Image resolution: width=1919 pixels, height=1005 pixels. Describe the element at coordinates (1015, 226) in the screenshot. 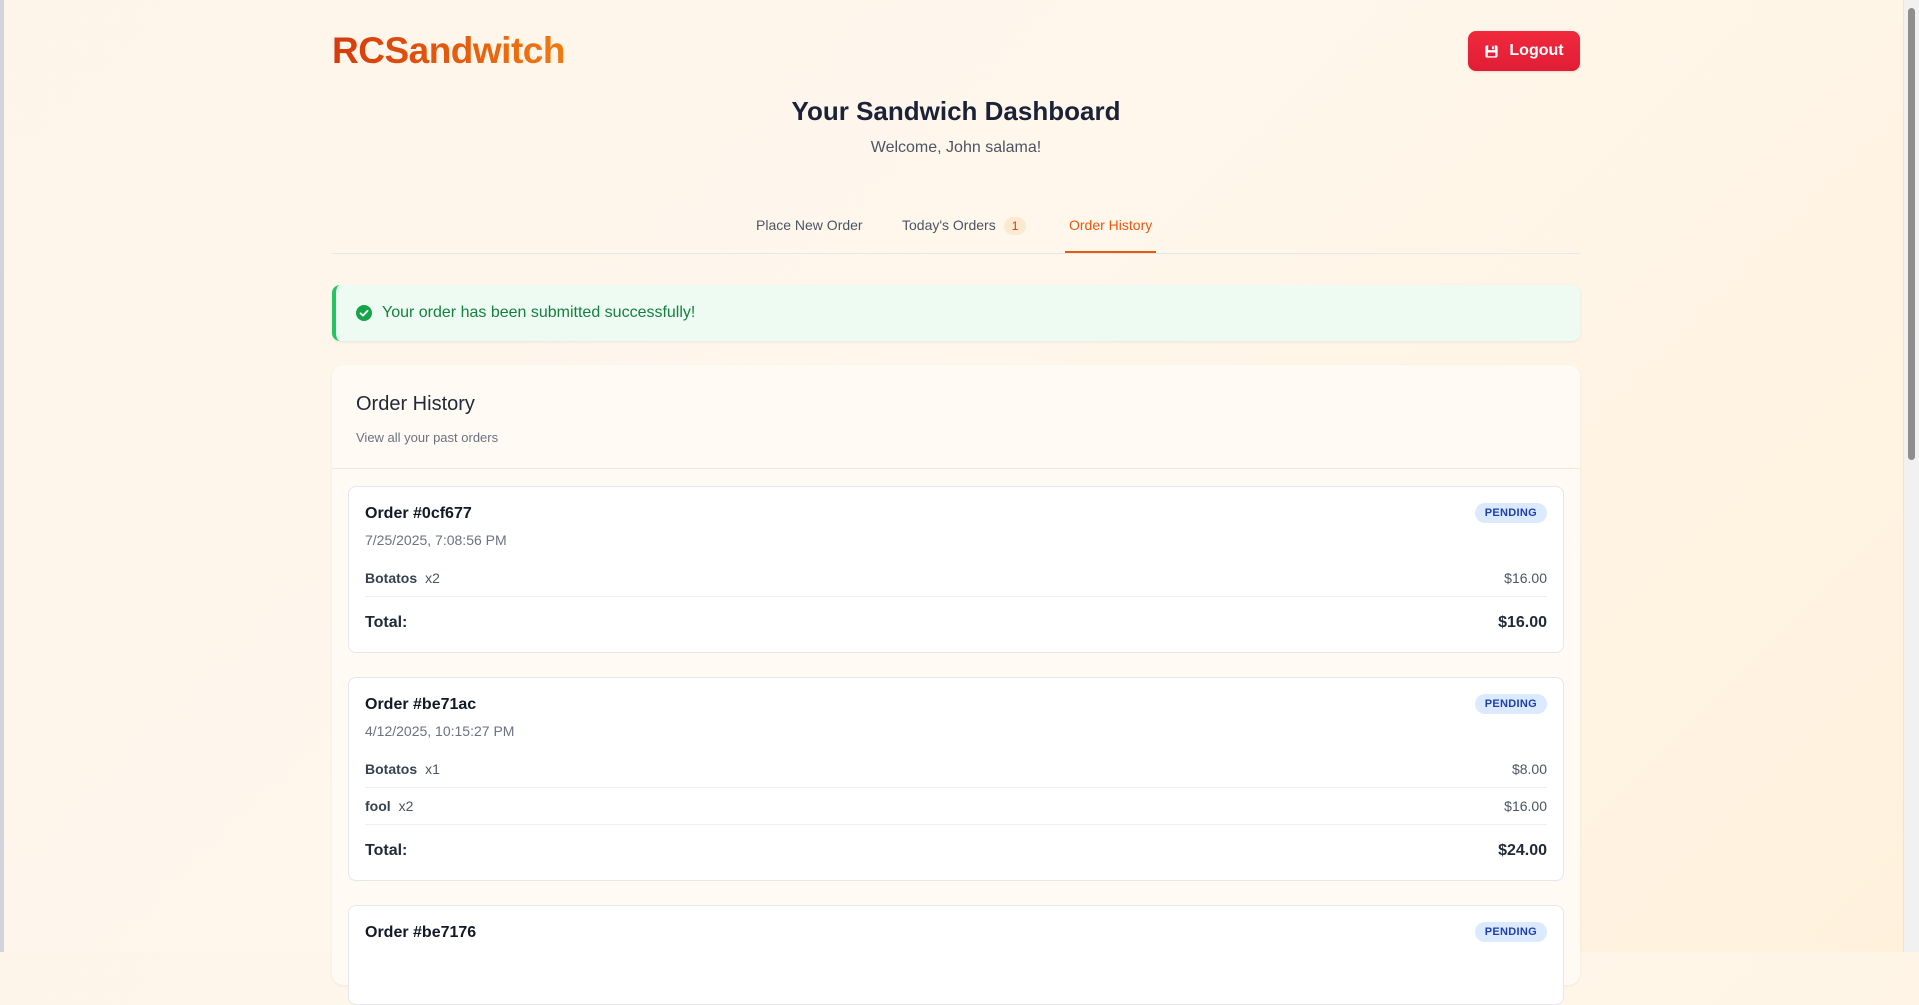

I see `todays-orders-count-badge: 1` at that location.